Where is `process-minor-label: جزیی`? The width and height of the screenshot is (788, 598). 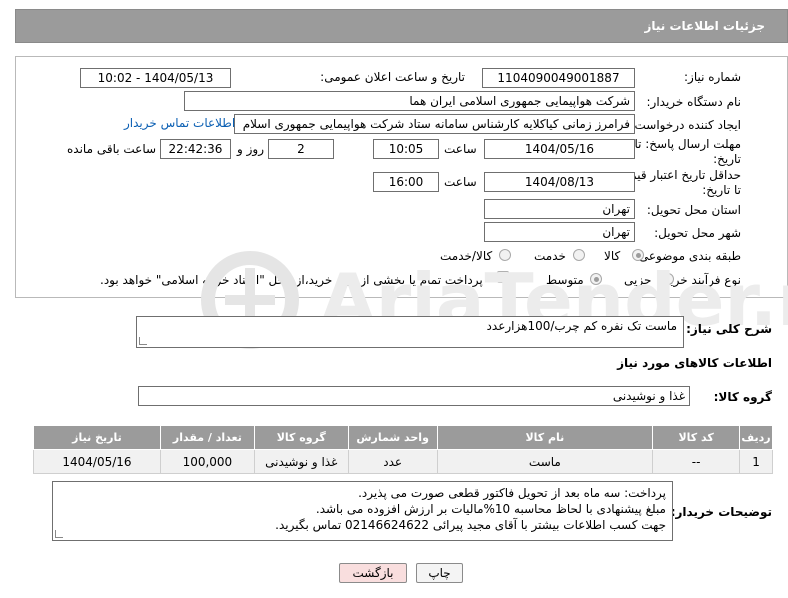
process-minor-label: جزیی is located at coordinates (638, 280).